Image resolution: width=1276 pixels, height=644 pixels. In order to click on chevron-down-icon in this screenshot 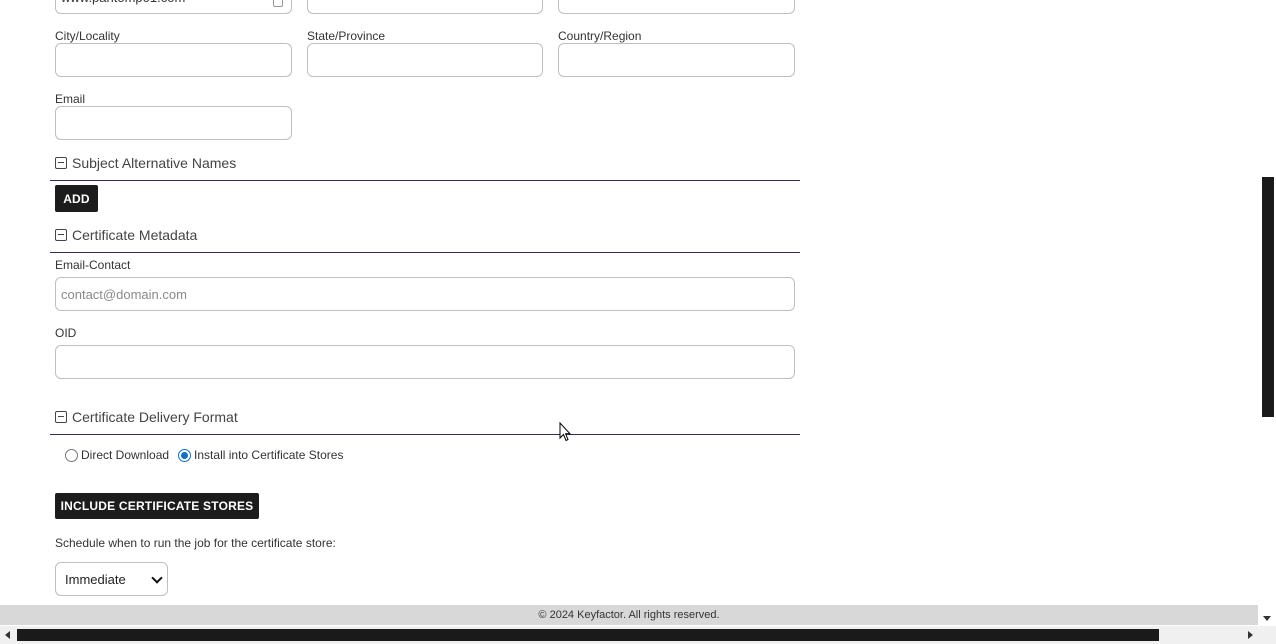, I will do `click(157, 578)`.